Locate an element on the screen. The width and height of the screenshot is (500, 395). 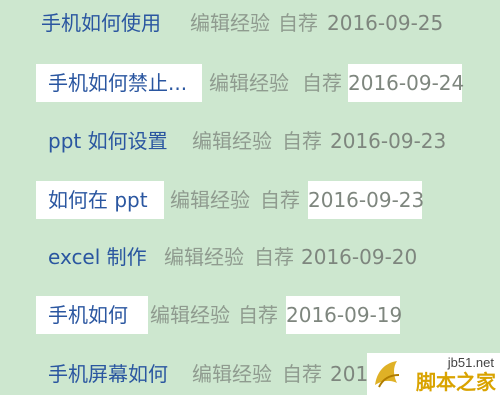
list-item: 如何在 ppt 编辑经验 自荐 2016-09-23 is located at coordinates (250, 200).